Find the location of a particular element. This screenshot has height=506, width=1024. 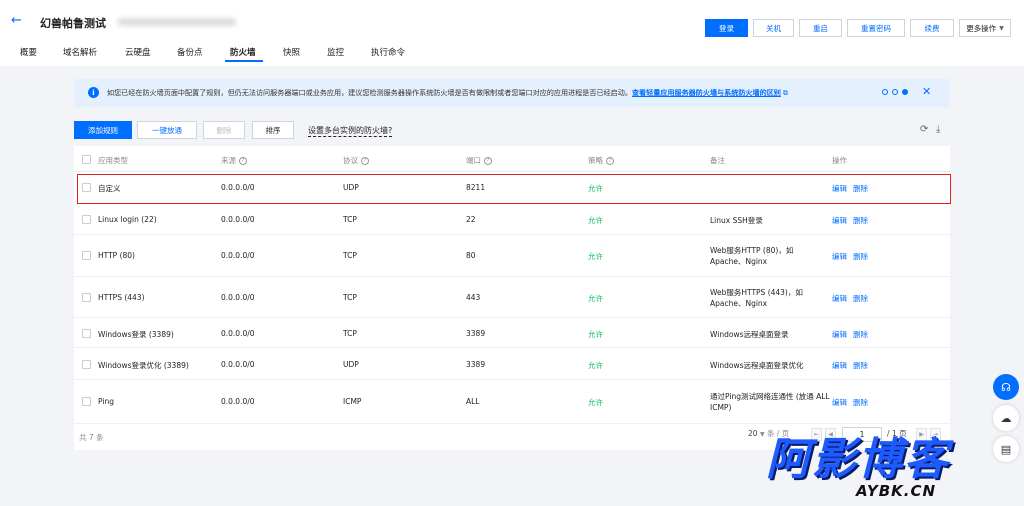

tab-snapshot: 快照 is located at coordinates (291, 52).